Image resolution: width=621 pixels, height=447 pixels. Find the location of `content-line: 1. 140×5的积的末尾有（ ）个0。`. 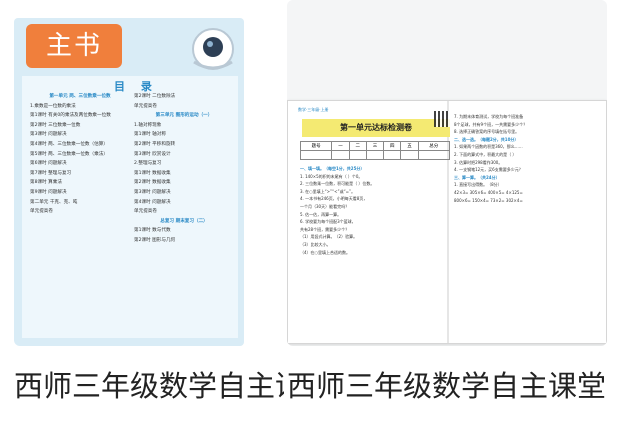

content-line: 1. 140×5的积的末尾有（ ）个0。 is located at coordinates (331, 176).